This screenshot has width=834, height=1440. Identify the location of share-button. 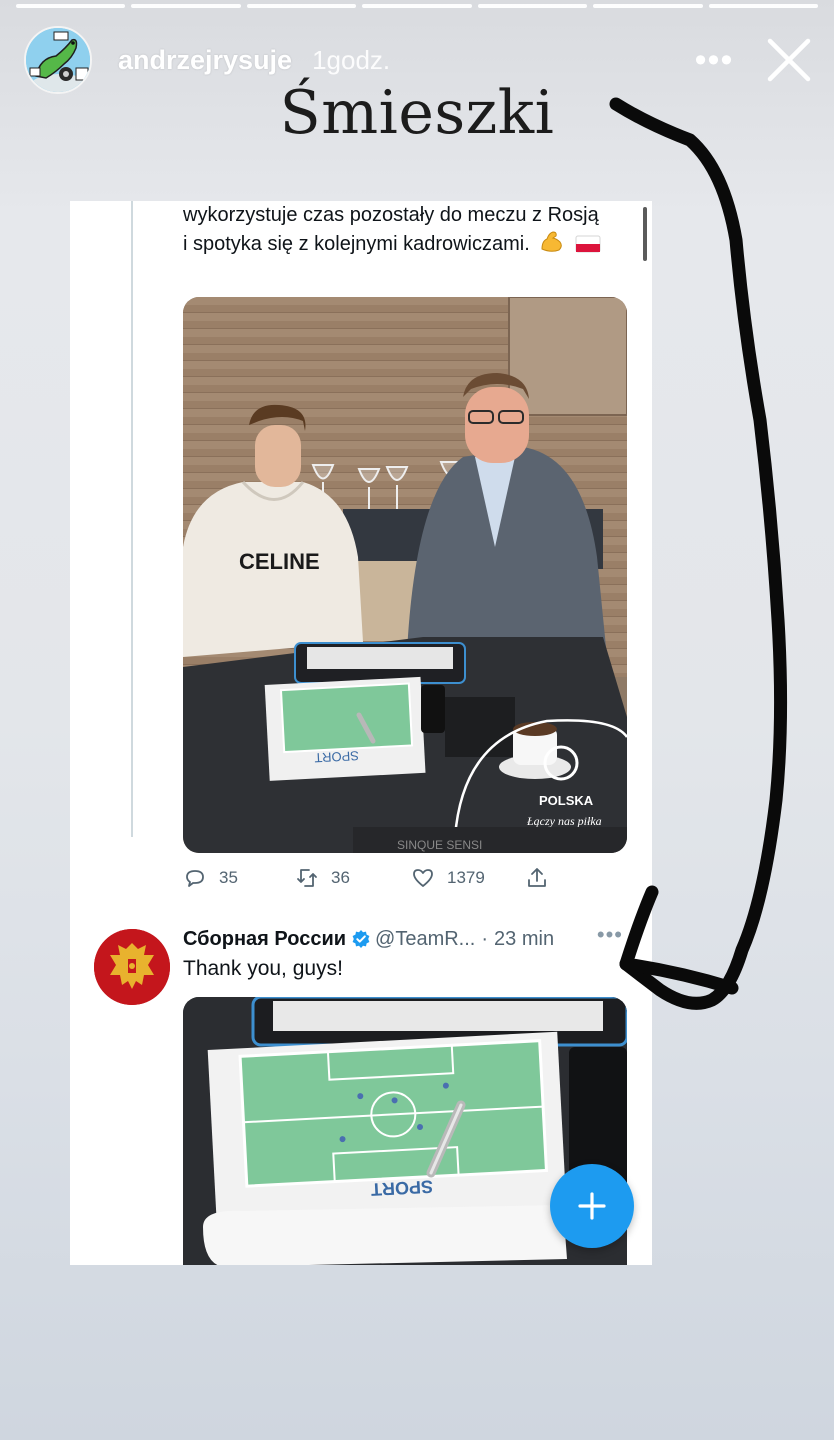
(537, 878).